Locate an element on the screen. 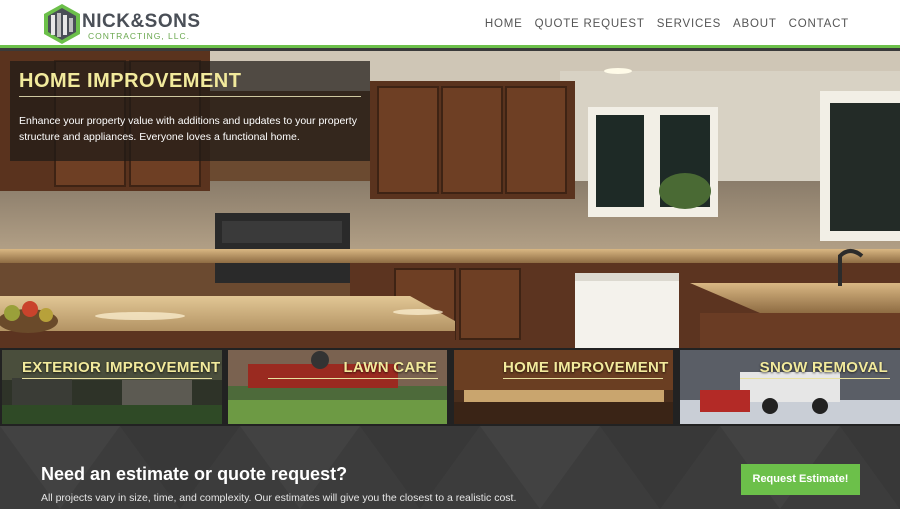 The width and height of the screenshot is (900, 509). tile-snow-removal: SNOW REMOVAL is located at coordinates (790, 387).